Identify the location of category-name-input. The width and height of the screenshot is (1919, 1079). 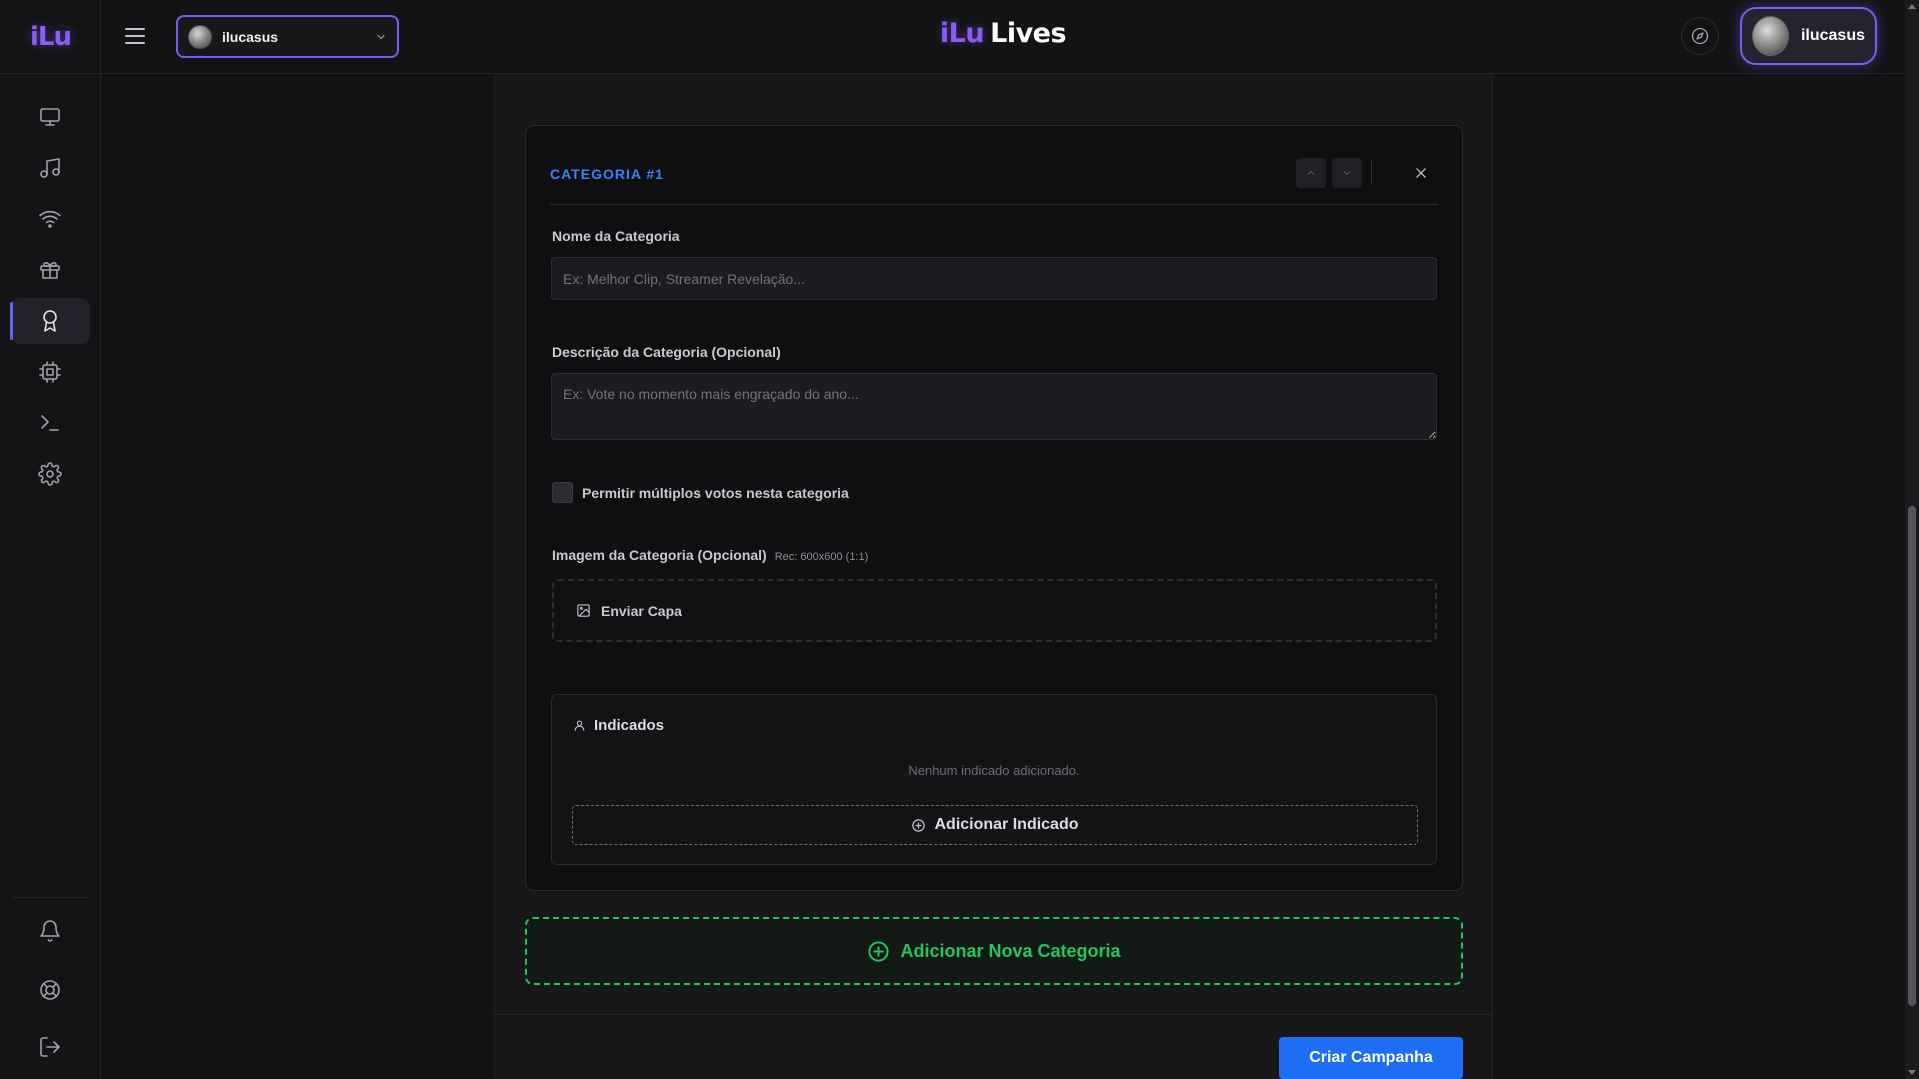
(994, 278).